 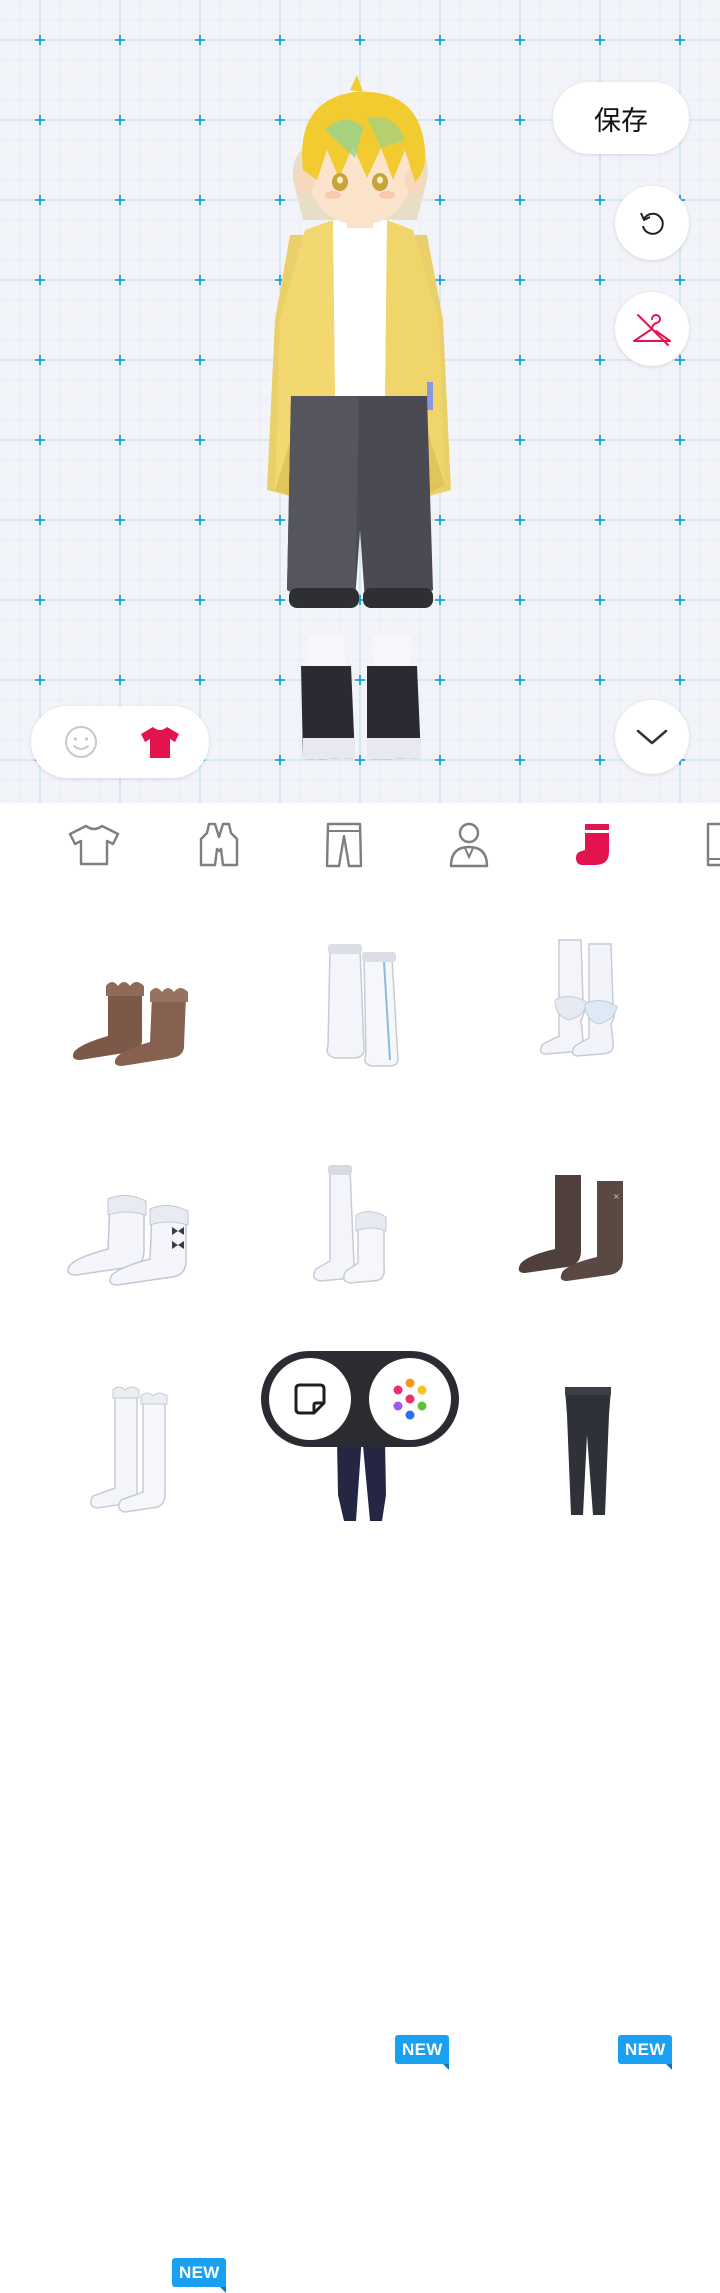 I want to click on item-white-ruffle-knee-socks, so click(x=135, y=1450).